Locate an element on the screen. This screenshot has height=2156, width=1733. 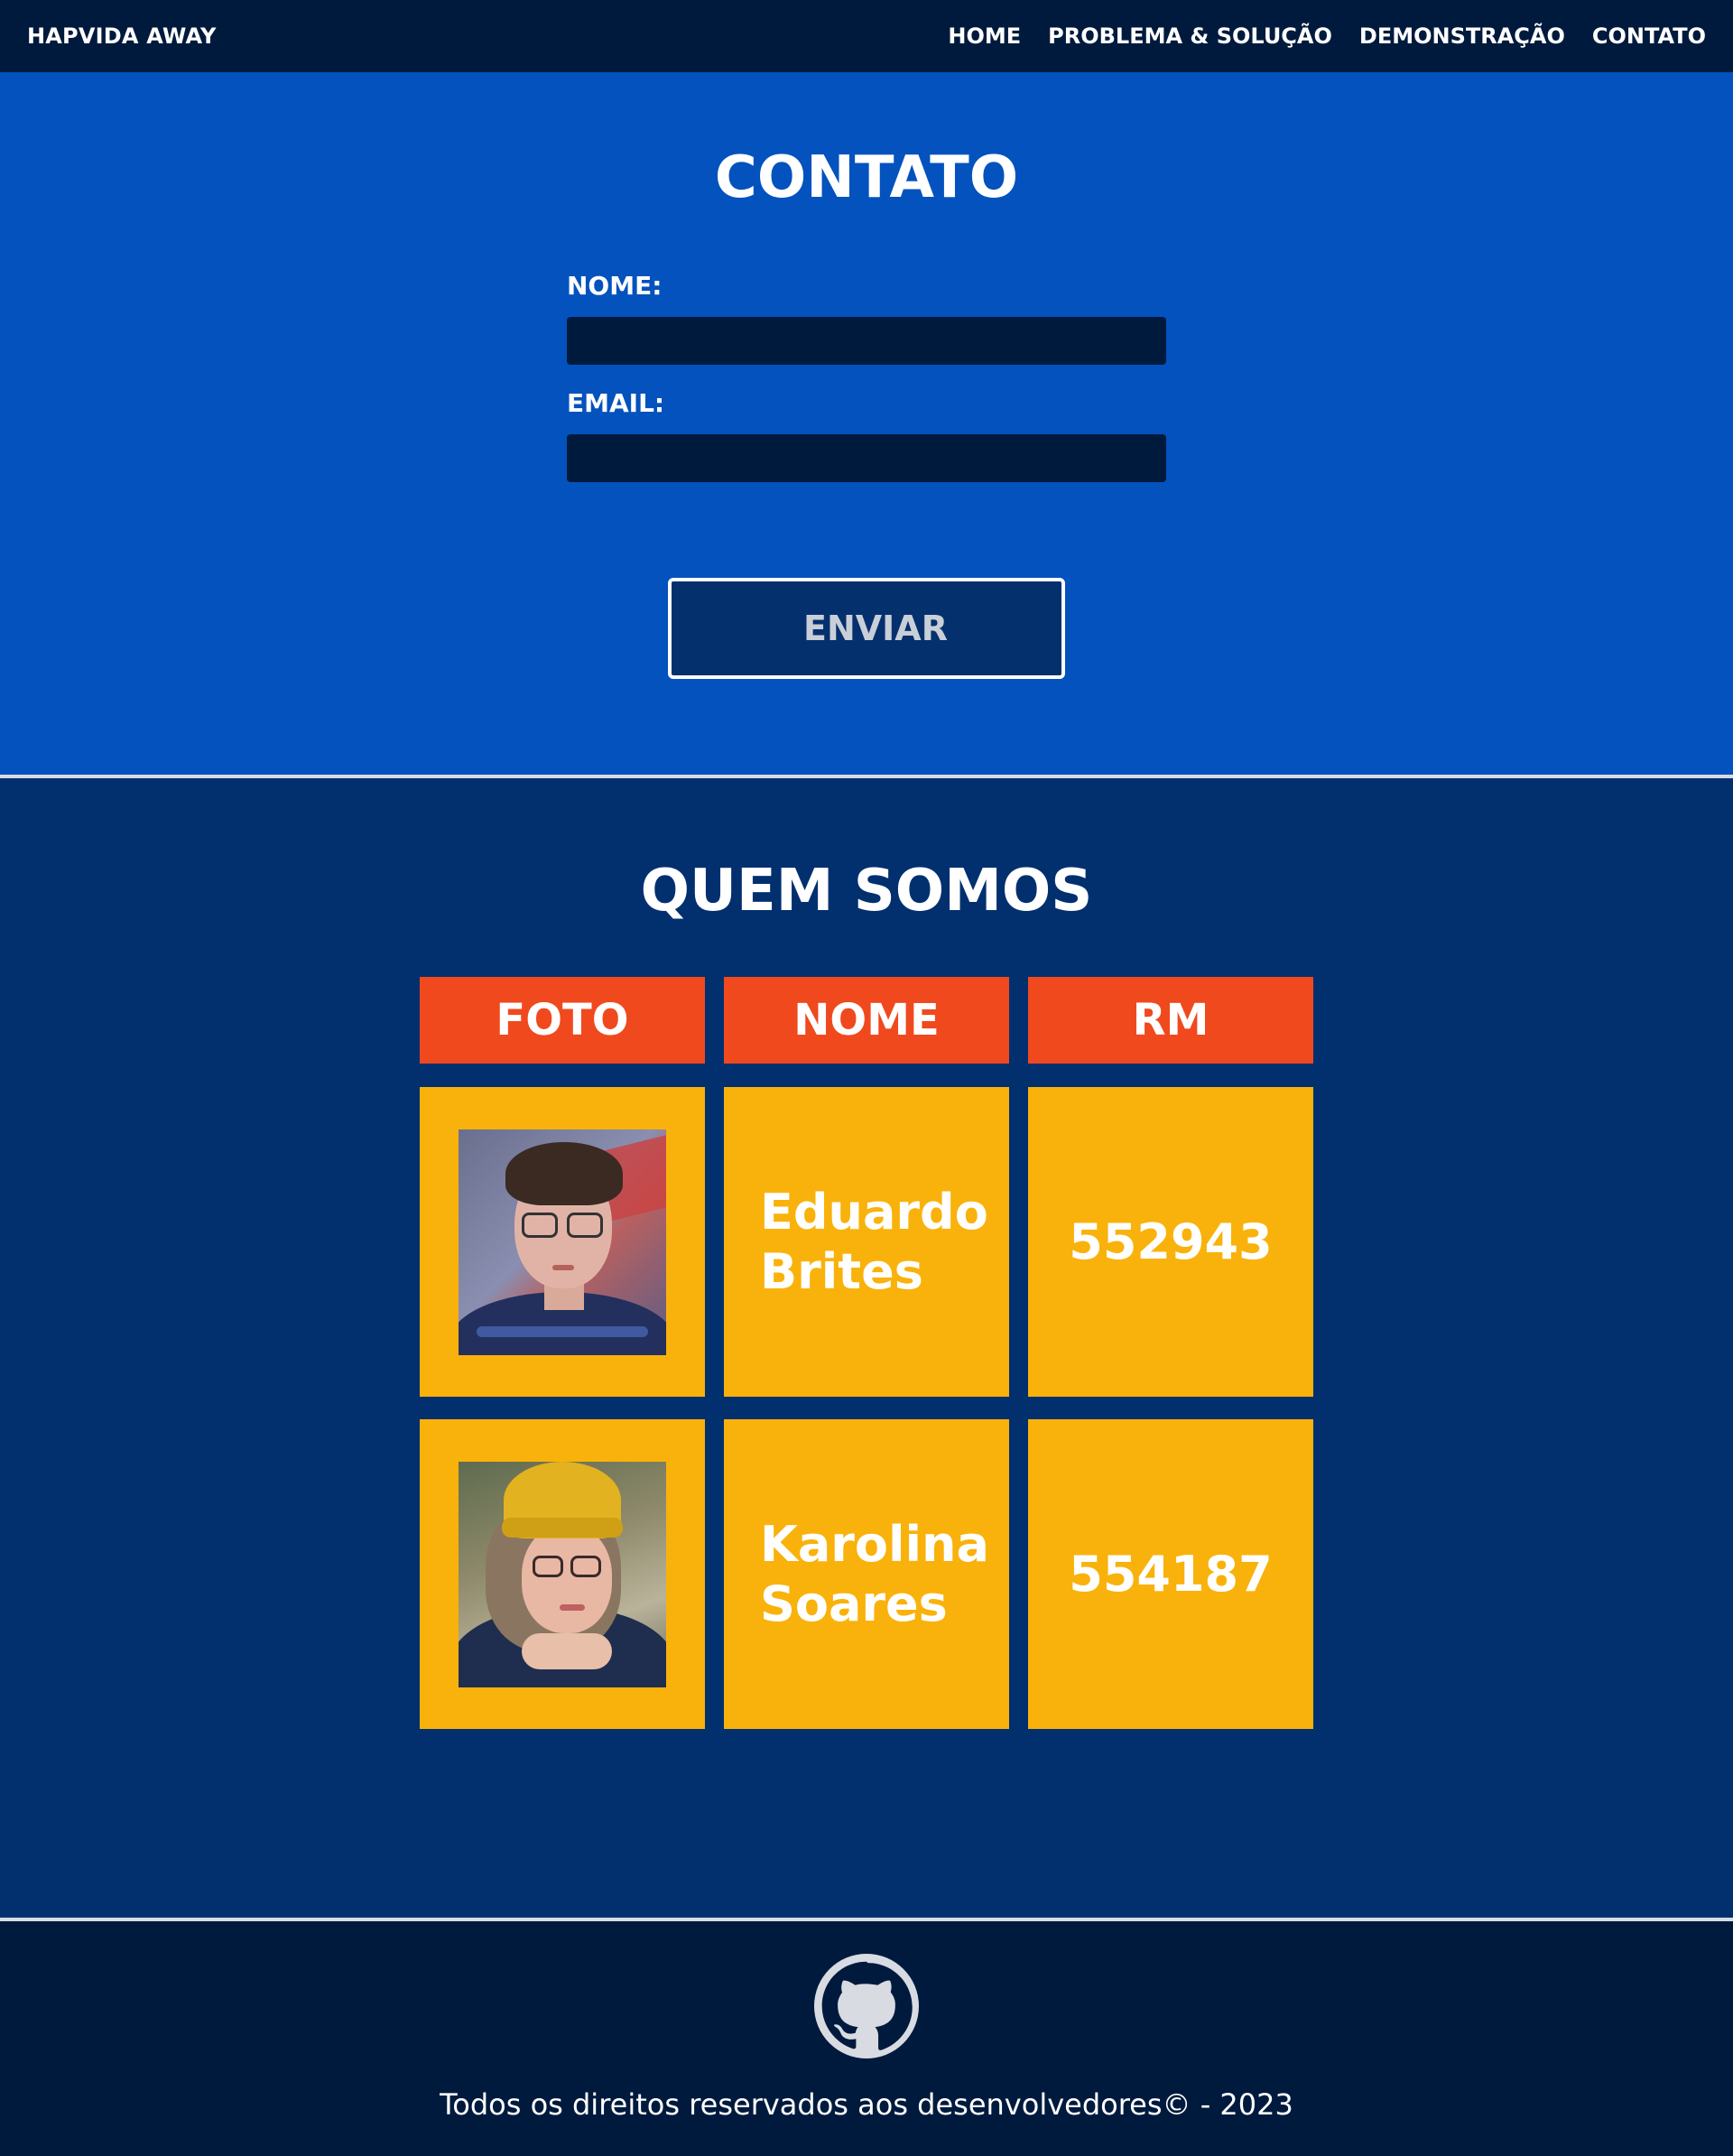
nav-link-problema-solucao: PROBLEMA & SOLUÇÃO is located at coordinates (1190, 36).